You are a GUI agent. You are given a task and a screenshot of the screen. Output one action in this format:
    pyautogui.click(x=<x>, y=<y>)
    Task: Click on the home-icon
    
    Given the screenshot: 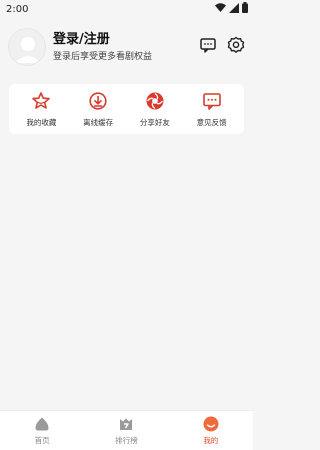 What is the action you would take?
    pyautogui.click(x=42, y=424)
    